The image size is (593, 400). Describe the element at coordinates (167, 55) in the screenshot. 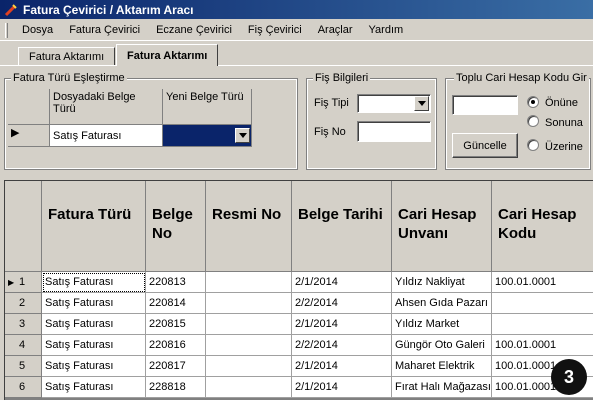

I see `tab-fatura-aktarimi-2: Fatura Aktarımı` at that location.